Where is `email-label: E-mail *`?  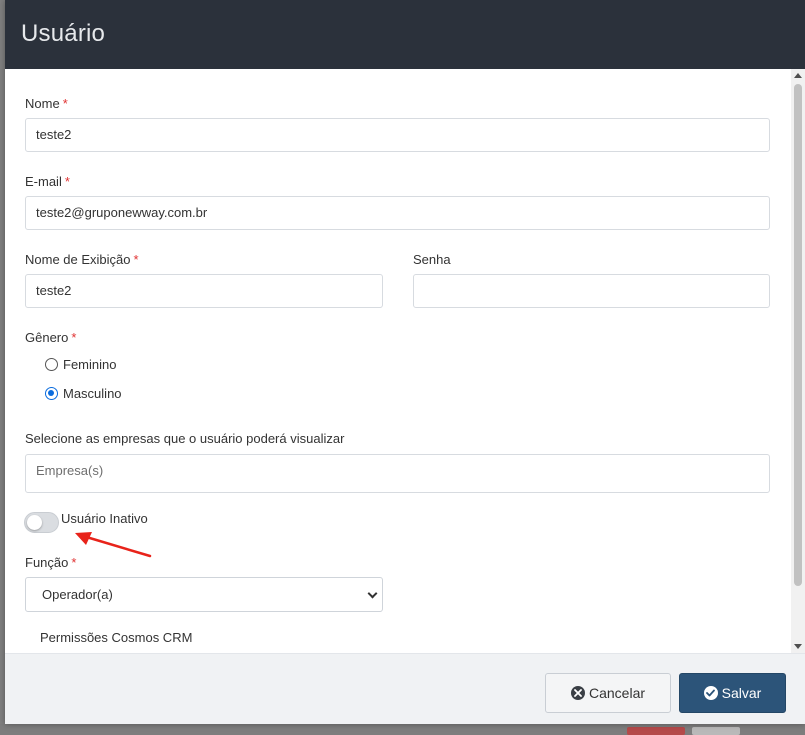
email-label: E-mail * is located at coordinates (47, 181).